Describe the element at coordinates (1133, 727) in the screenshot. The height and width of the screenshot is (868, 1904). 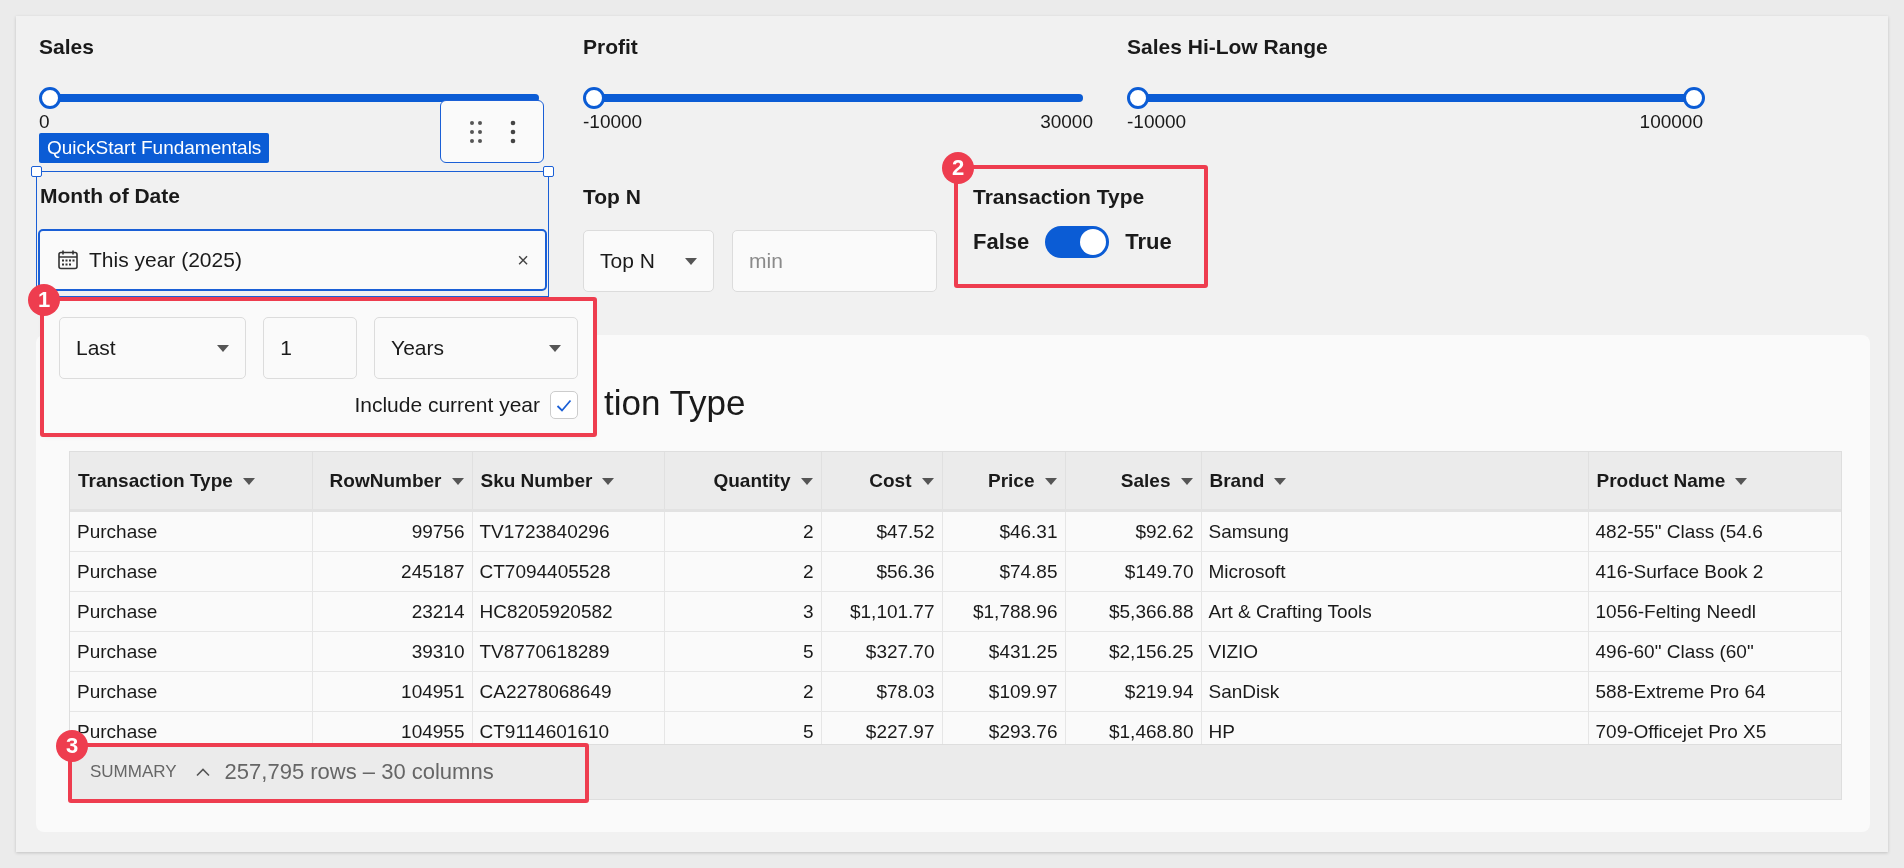
I see `table-cell: $1,468.80` at that location.